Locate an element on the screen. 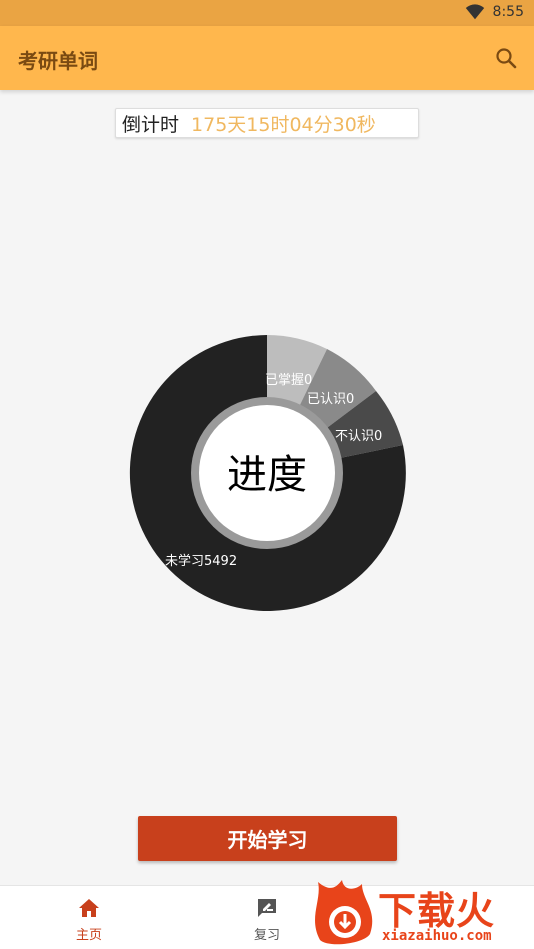  status-bar: 8:55 is located at coordinates (267, 13).